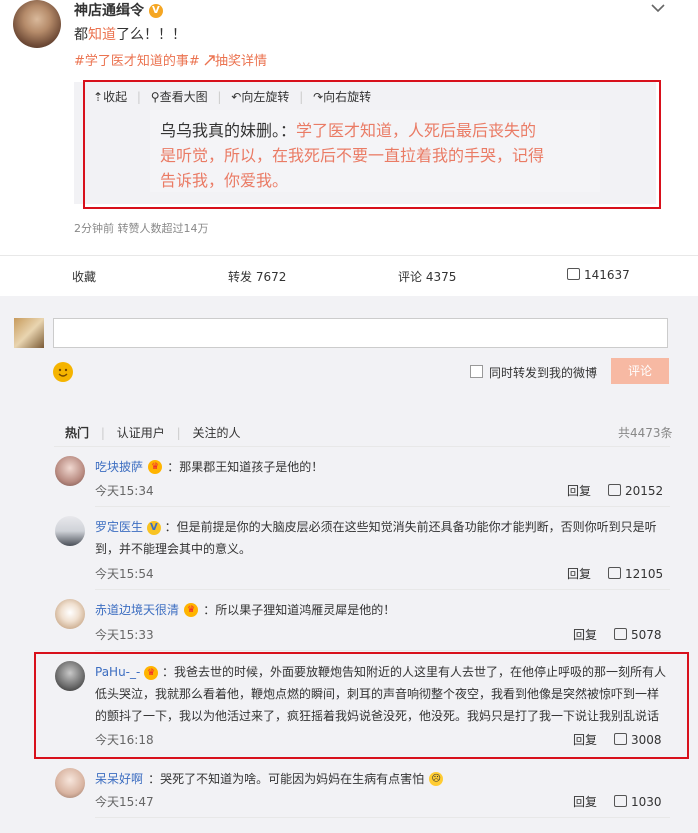  I want to click on submit-comment-button: 评论, so click(640, 371).